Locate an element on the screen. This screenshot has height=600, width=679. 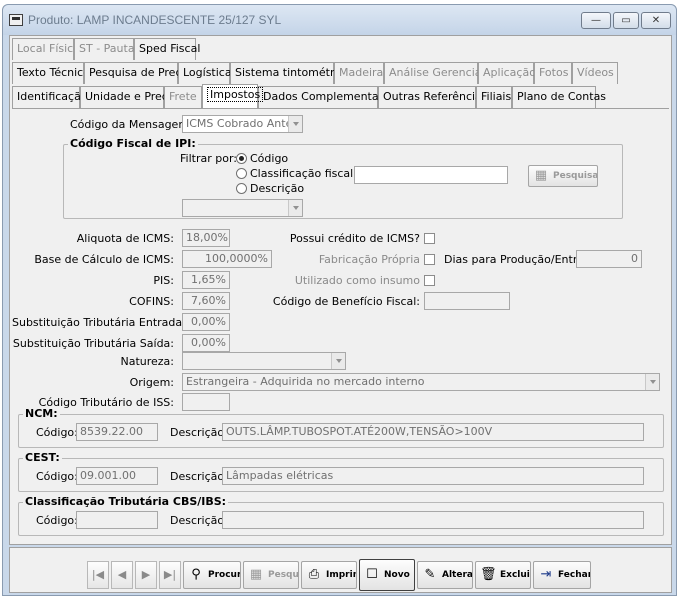
ipi-search-input is located at coordinates (431, 175).